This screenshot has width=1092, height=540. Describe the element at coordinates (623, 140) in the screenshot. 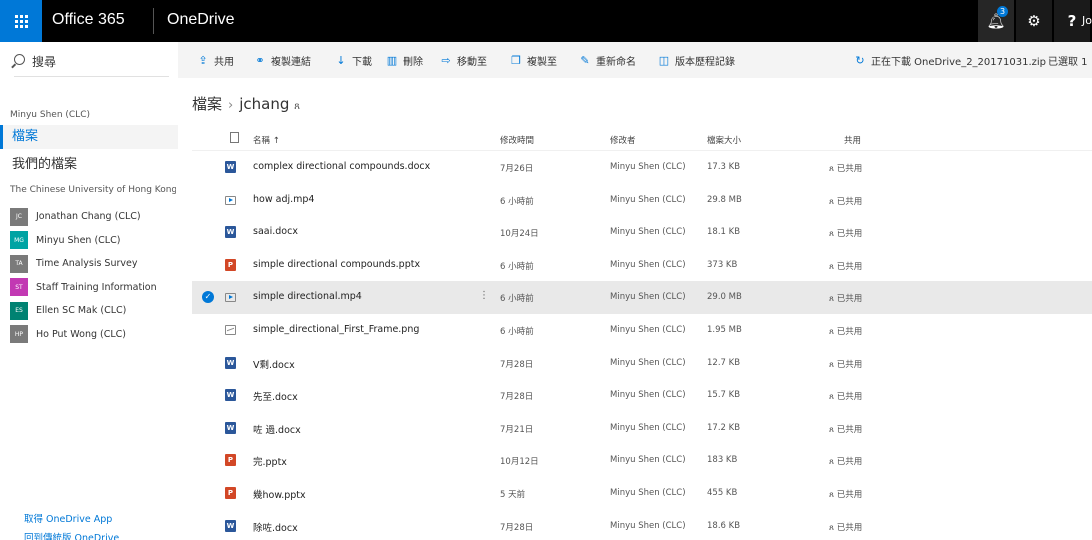

I see `column-modified-by: 修改者` at that location.